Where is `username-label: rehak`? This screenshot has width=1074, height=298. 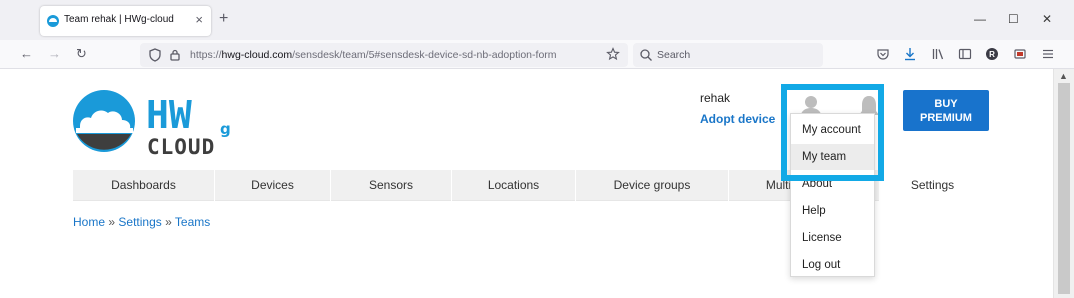 username-label: rehak is located at coordinates (715, 98).